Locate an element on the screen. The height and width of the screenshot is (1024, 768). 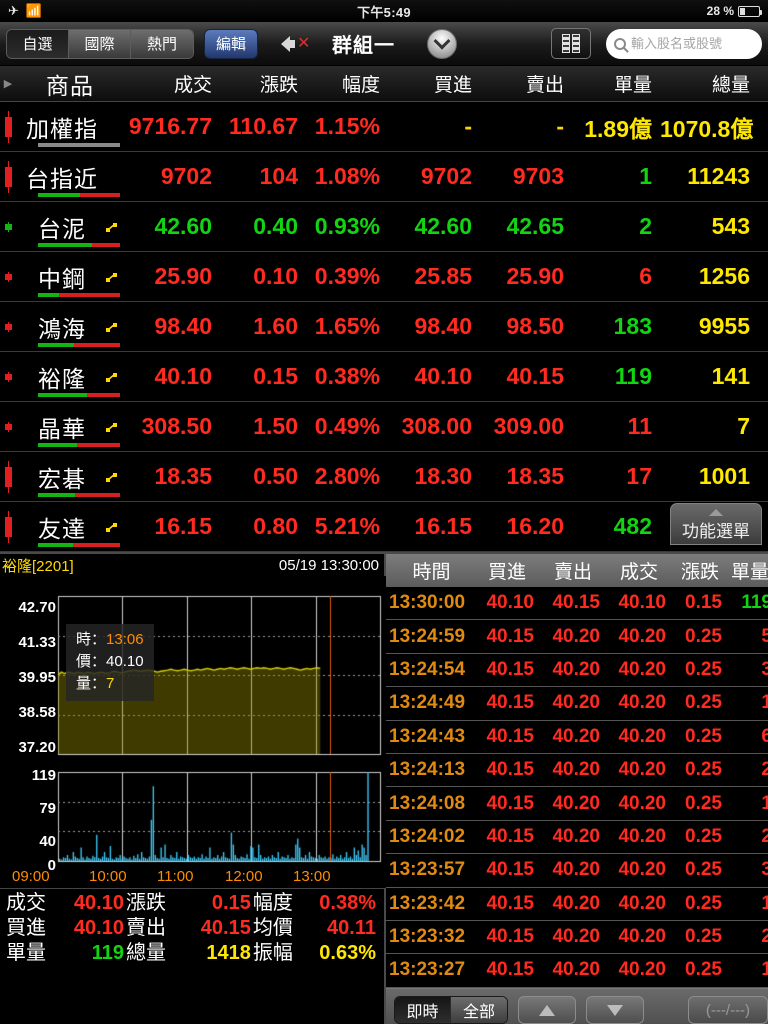
table-row: 中鋼 25.90 0.10 0.39% 25.85 25.90 6 1256 is located at coordinates (384, 277).